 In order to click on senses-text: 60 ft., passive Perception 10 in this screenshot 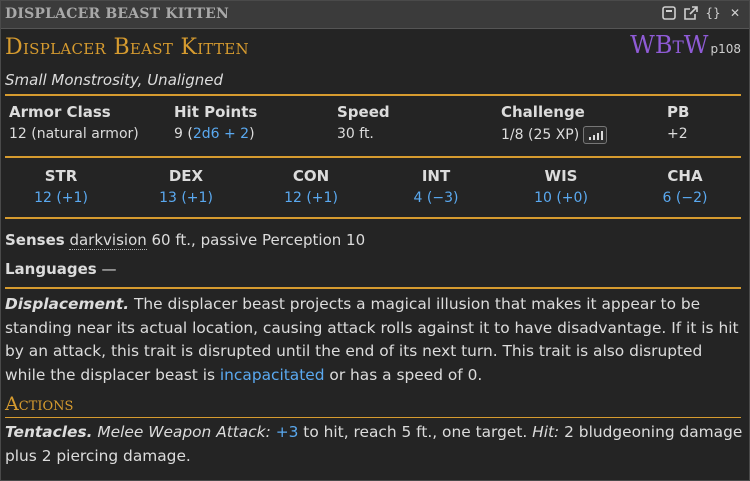, I will do `click(256, 240)`.